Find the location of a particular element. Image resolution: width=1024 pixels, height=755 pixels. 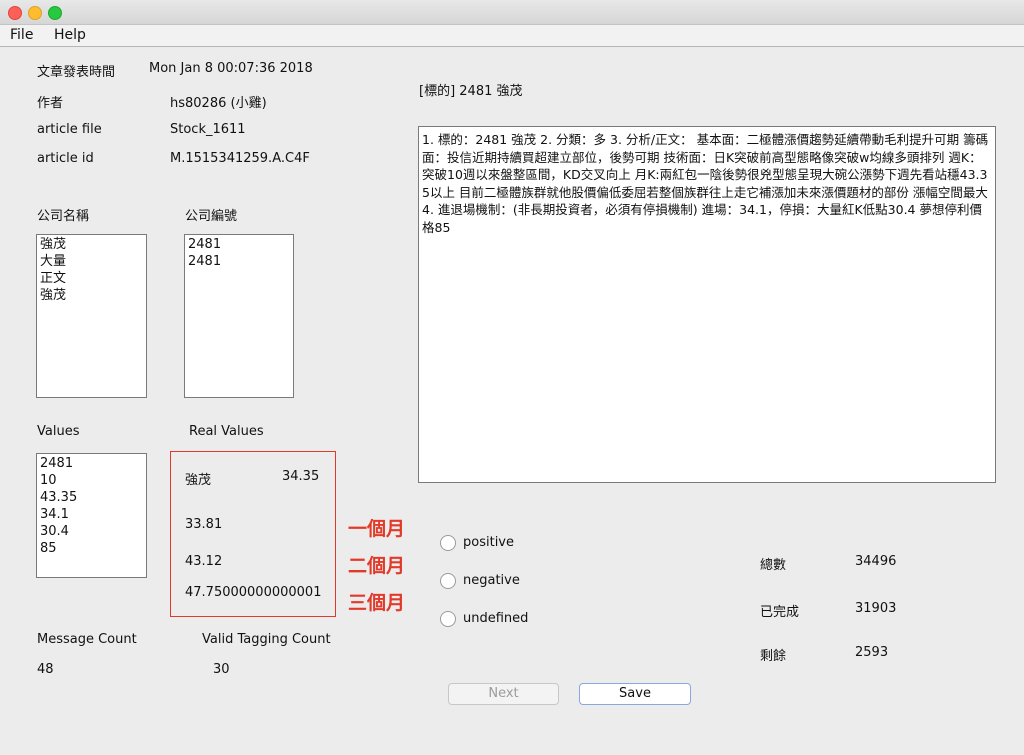

article-file-value: Stock_1611 is located at coordinates (208, 129).